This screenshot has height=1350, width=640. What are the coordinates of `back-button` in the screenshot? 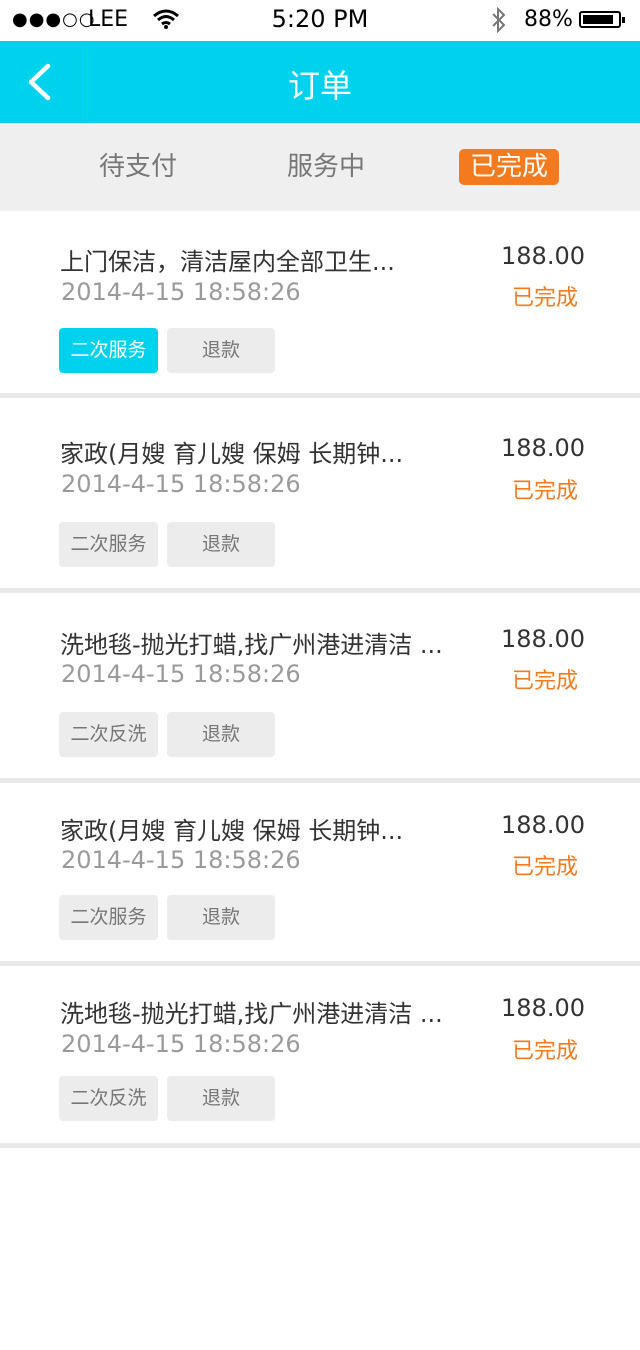 It's located at (43, 82).